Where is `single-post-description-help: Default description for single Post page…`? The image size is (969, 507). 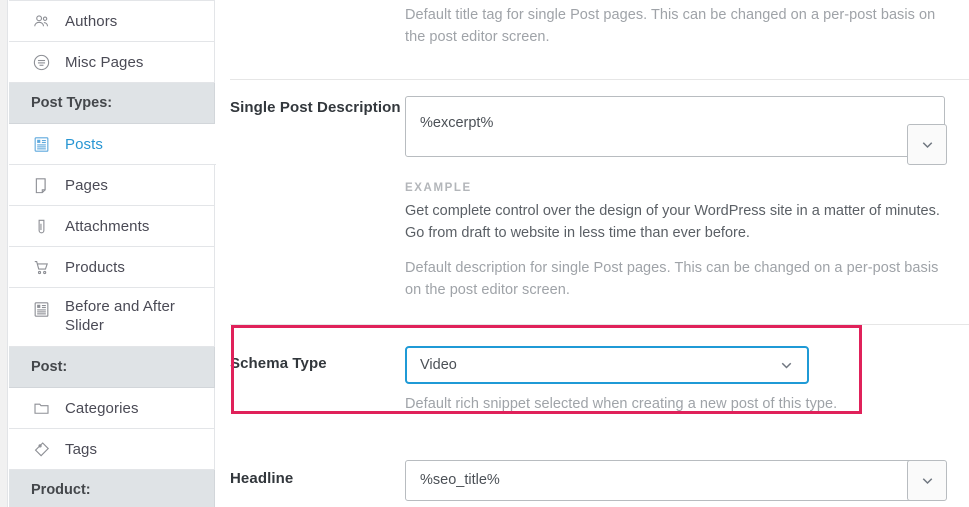
single-post-description-help: Default description for single Post page… is located at coordinates (672, 279).